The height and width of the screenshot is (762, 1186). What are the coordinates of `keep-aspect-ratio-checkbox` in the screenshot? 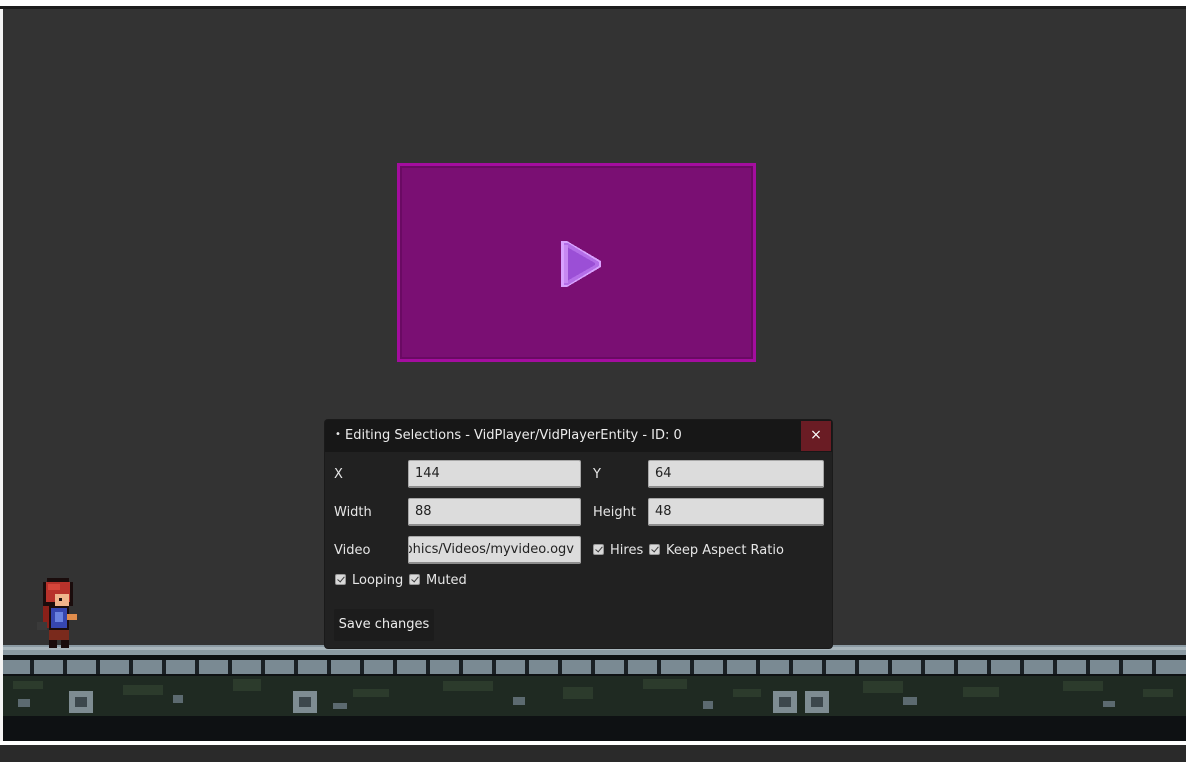 It's located at (654, 549).